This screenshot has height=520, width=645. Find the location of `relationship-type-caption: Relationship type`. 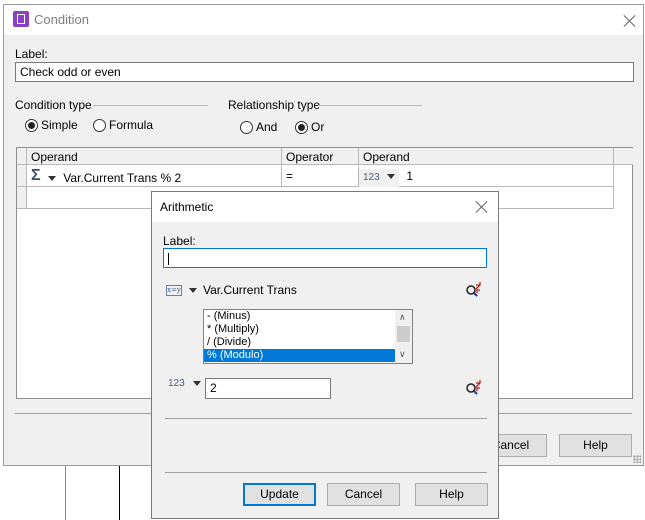

relationship-type-caption: Relationship type is located at coordinates (274, 105).